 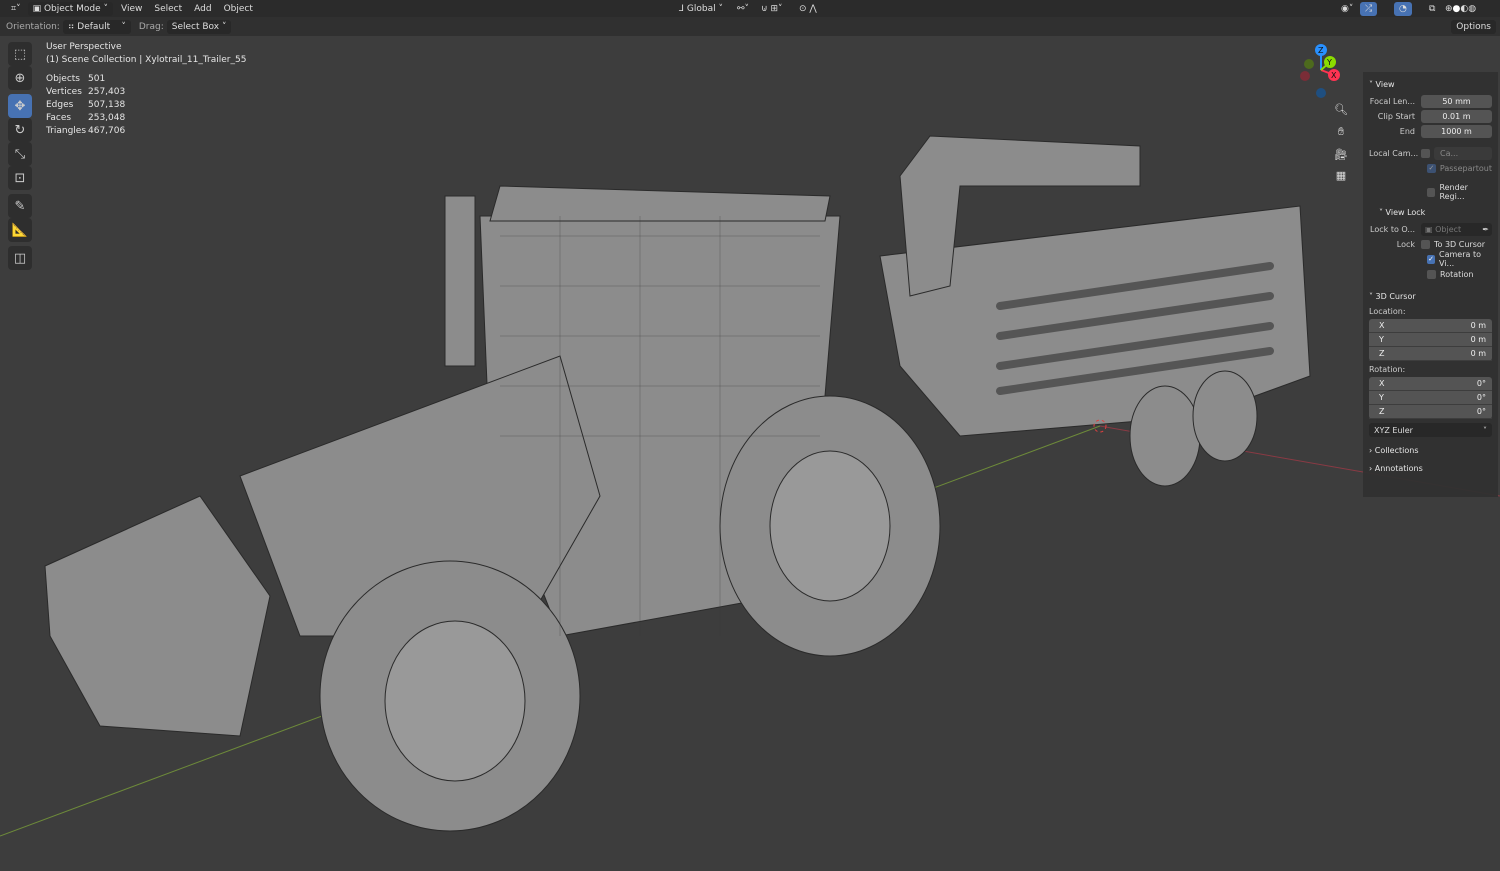 I want to click on mode-select: ▣ Object Mode ˅, so click(x=70, y=8).